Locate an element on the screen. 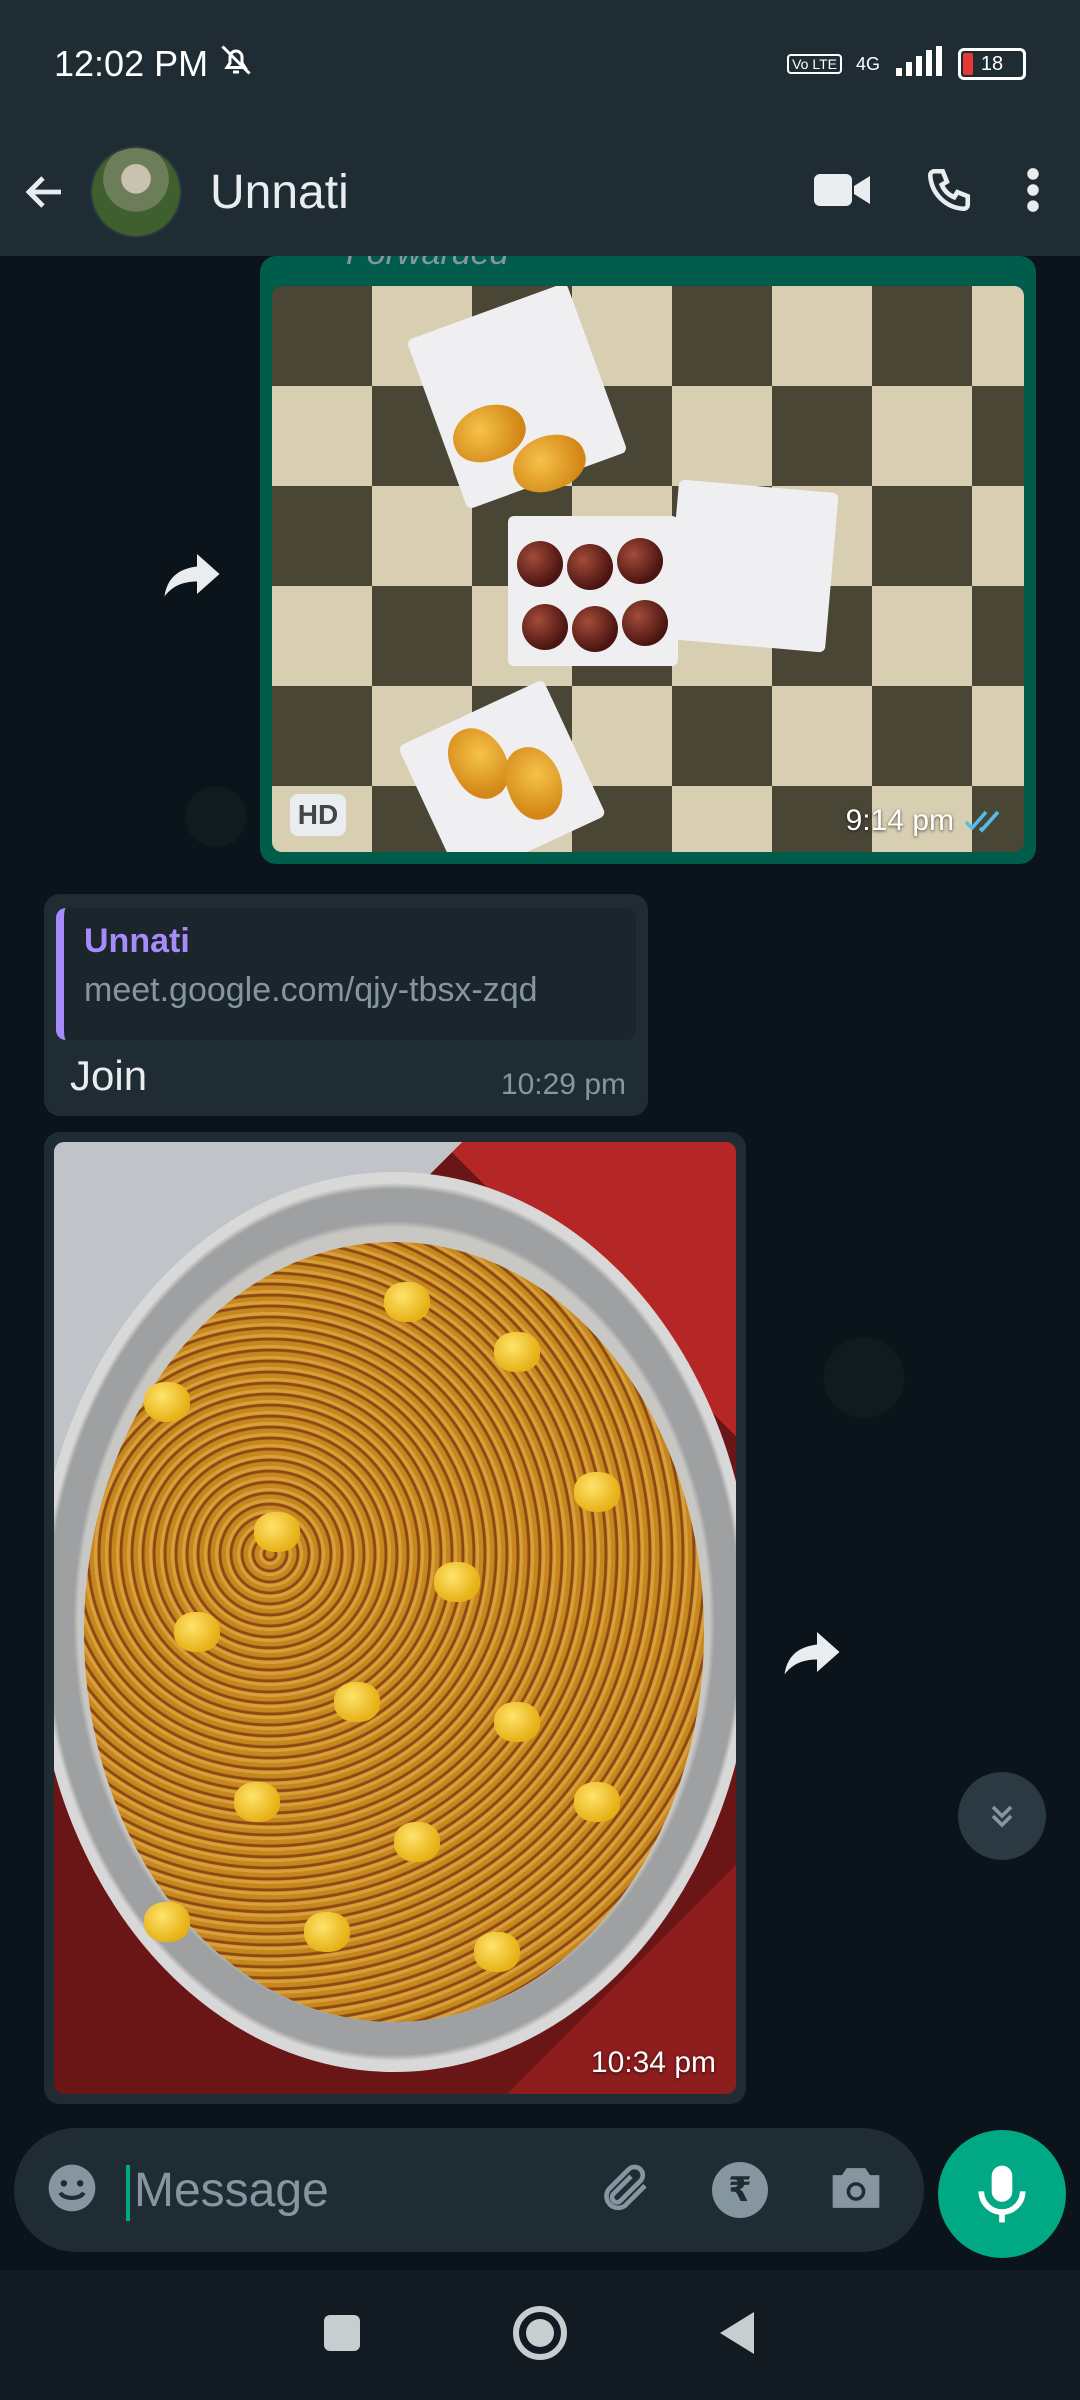 This screenshot has width=1080, height=2400. recents-button is located at coordinates (342, 2335).